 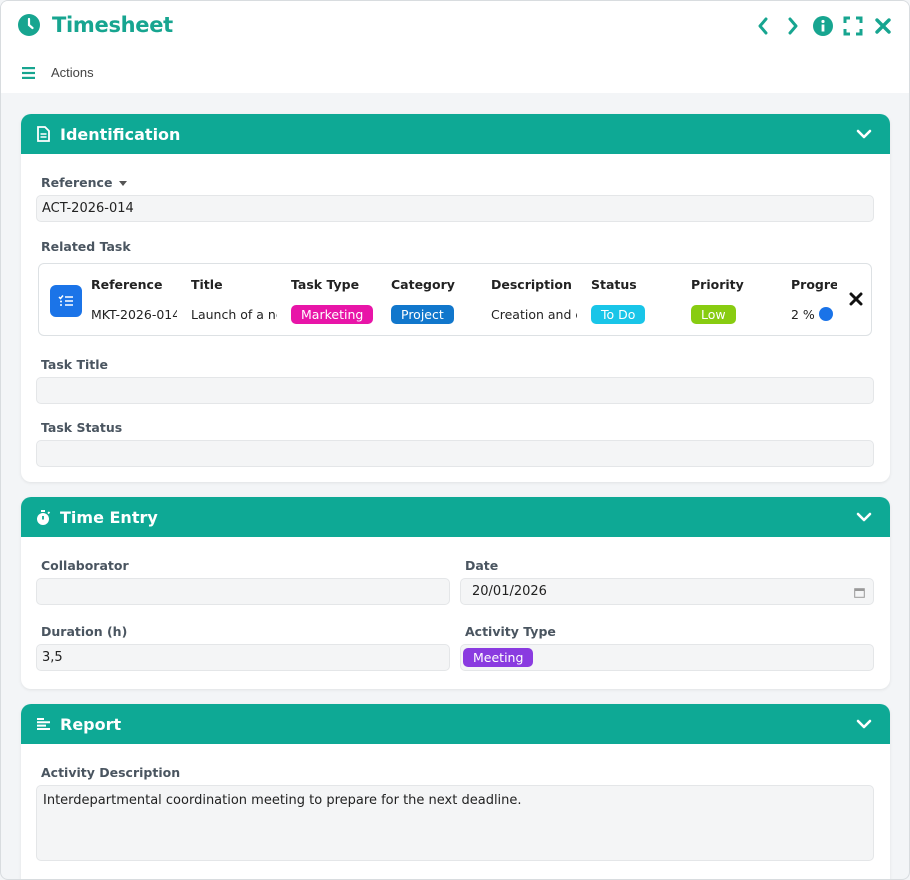 What do you see at coordinates (455, 517) in the screenshot?
I see `time-entry-header: Time Entry` at bounding box center [455, 517].